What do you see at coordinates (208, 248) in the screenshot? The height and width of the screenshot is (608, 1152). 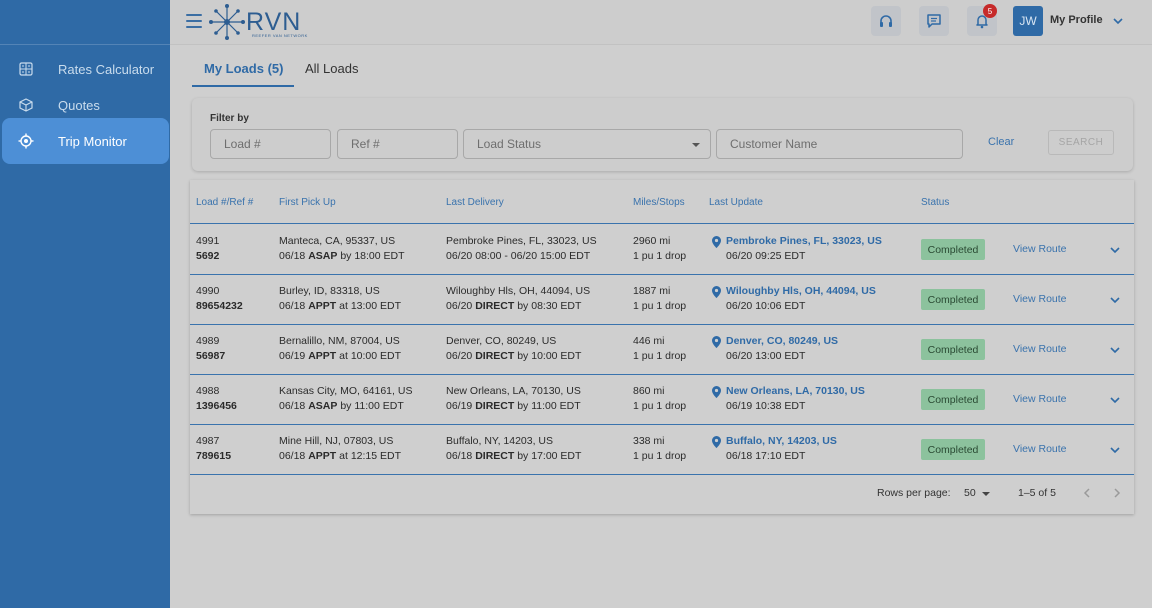 I see `load-ref-cell: 4991 5692` at bounding box center [208, 248].